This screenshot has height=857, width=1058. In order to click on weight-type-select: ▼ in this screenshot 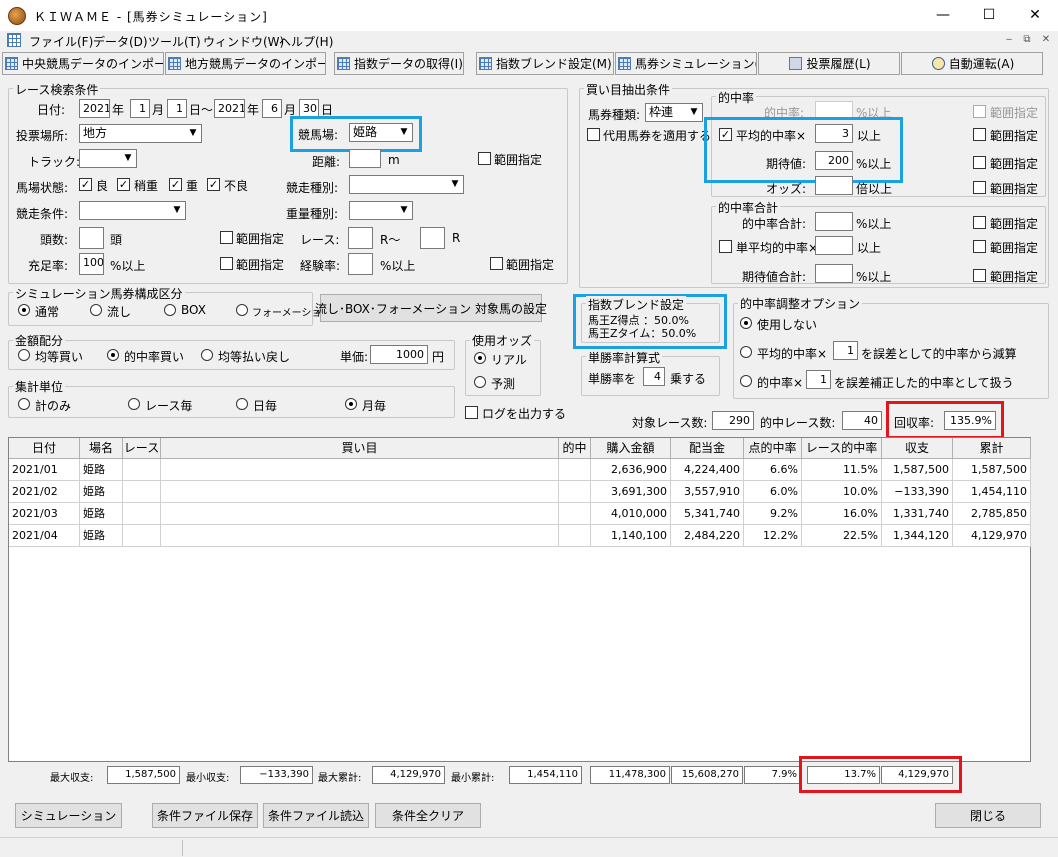, I will do `click(381, 210)`.